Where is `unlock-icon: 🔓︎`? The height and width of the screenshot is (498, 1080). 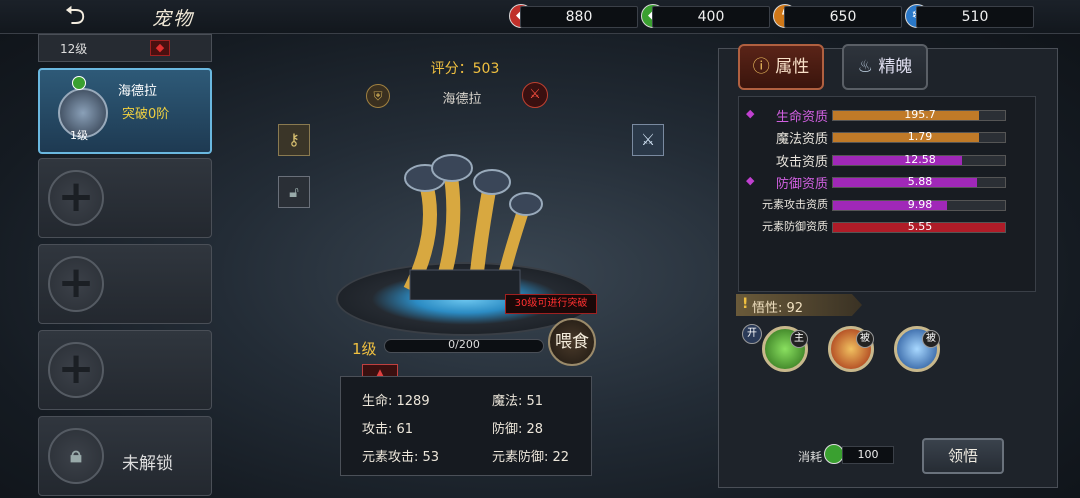
unlock-icon: 🔓︎ is located at coordinates (294, 192).